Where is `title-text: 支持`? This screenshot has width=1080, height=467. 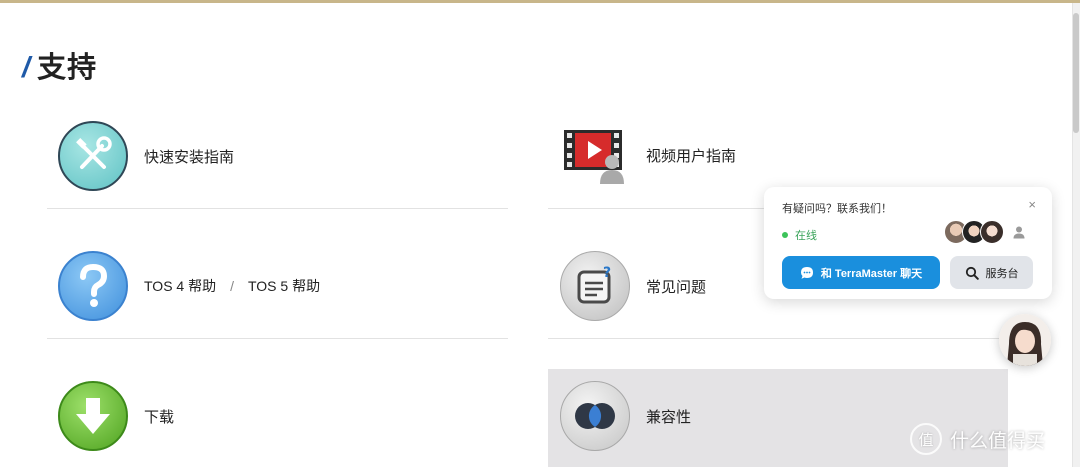
title-text: 支持 is located at coordinates (67, 68).